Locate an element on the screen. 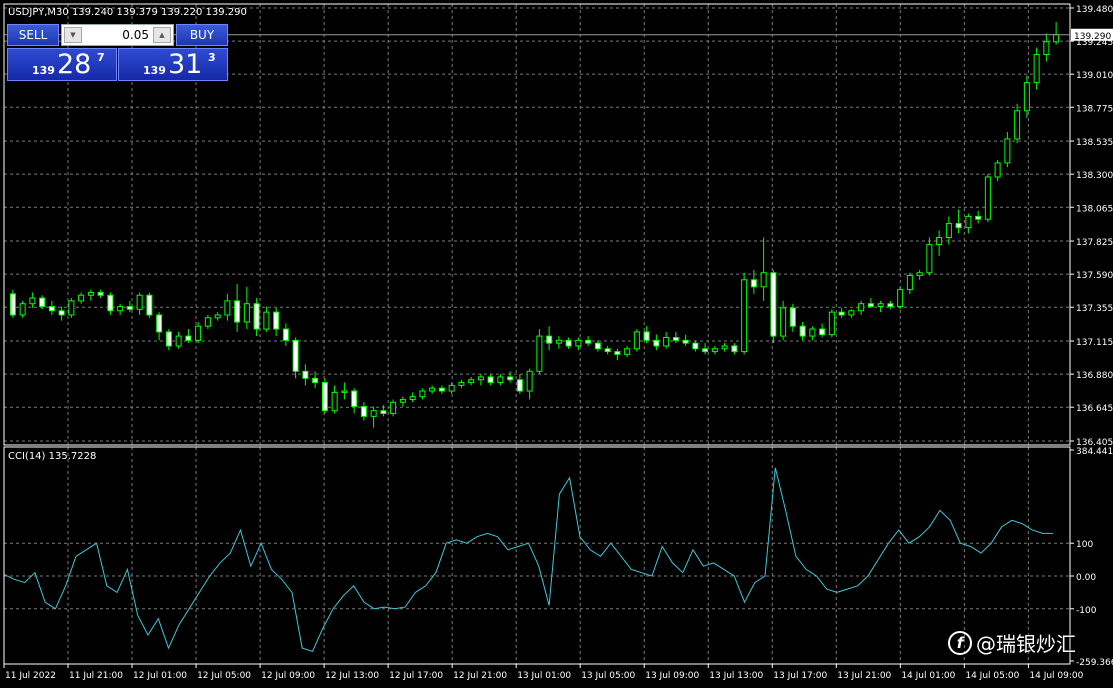 The height and width of the screenshot is (688, 1113). price-tick-label: 138.065 is located at coordinates (1094, 209).